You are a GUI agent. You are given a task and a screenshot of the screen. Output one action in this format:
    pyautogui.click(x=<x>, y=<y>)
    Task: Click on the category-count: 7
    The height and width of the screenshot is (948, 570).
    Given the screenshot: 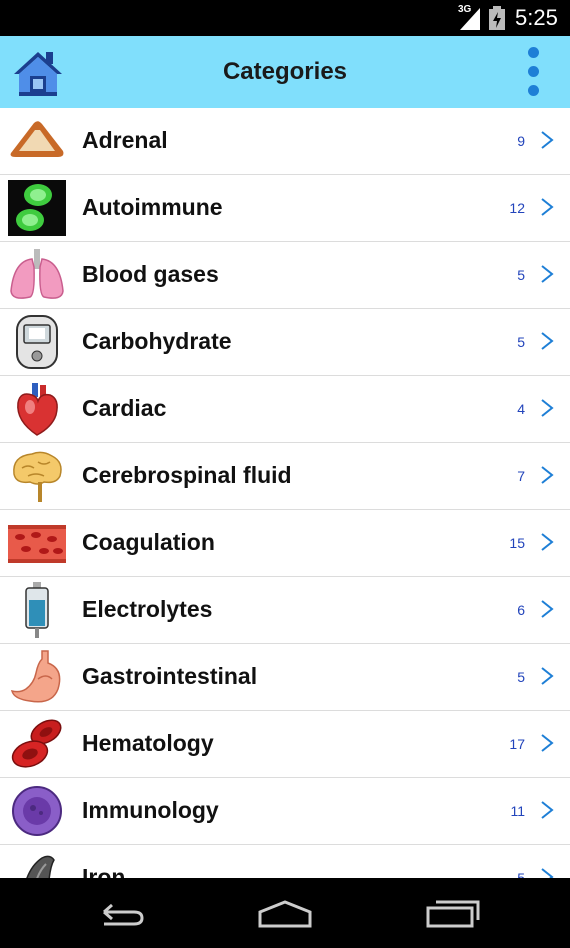 What is the action you would take?
    pyautogui.click(x=521, y=476)
    